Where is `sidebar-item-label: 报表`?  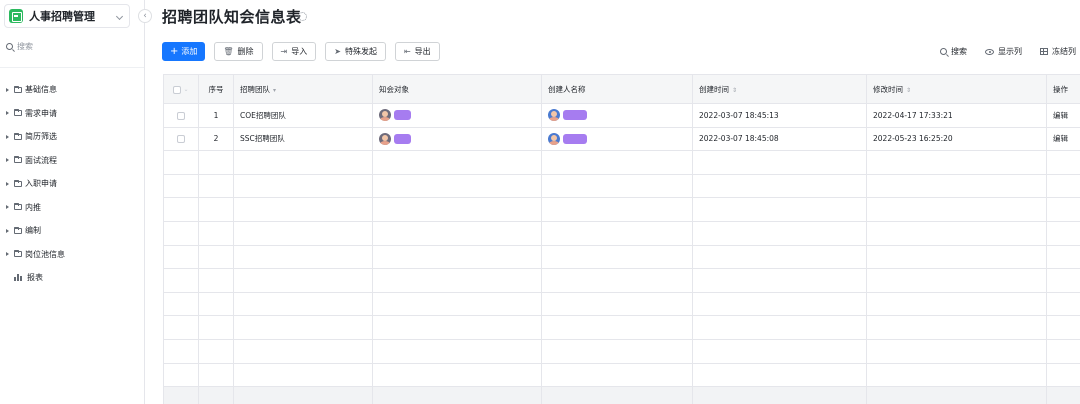 sidebar-item-label: 报表 is located at coordinates (35, 278).